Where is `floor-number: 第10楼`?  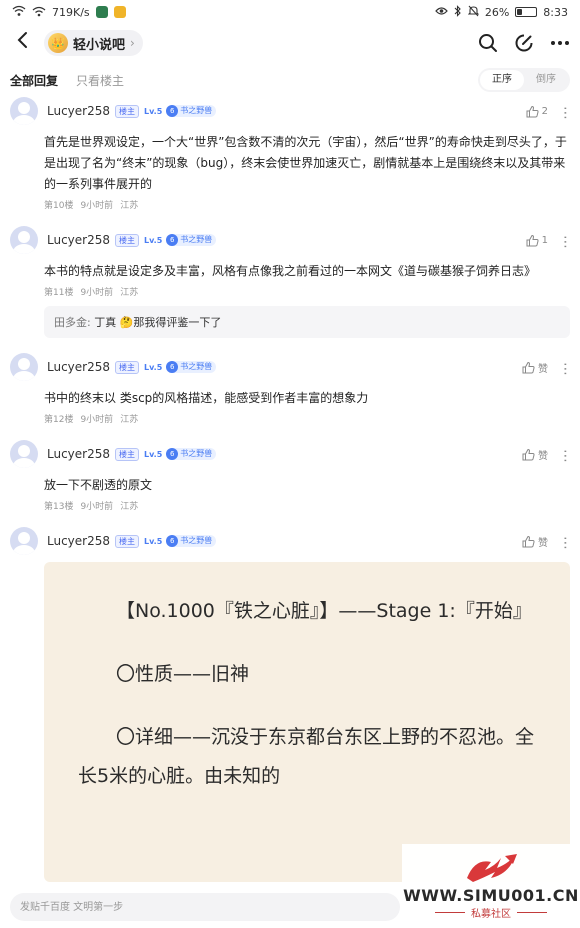 floor-number: 第10楼 is located at coordinates (59, 206).